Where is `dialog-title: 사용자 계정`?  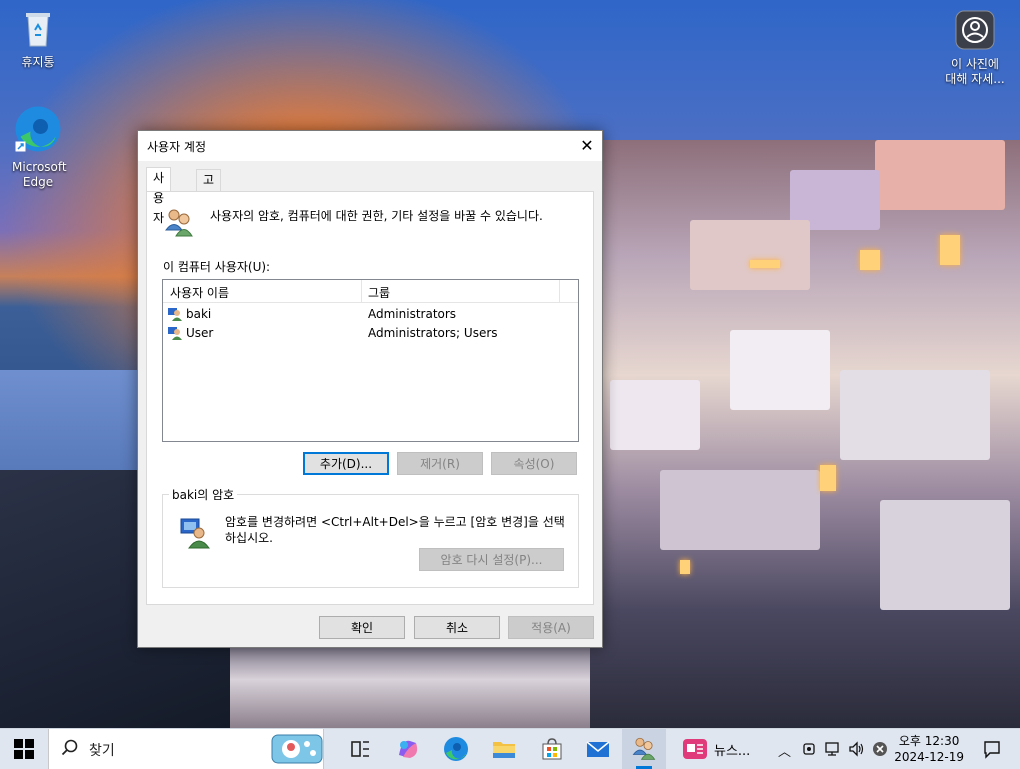
dialog-title: 사용자 계정 is located at coordinates (177, 147).